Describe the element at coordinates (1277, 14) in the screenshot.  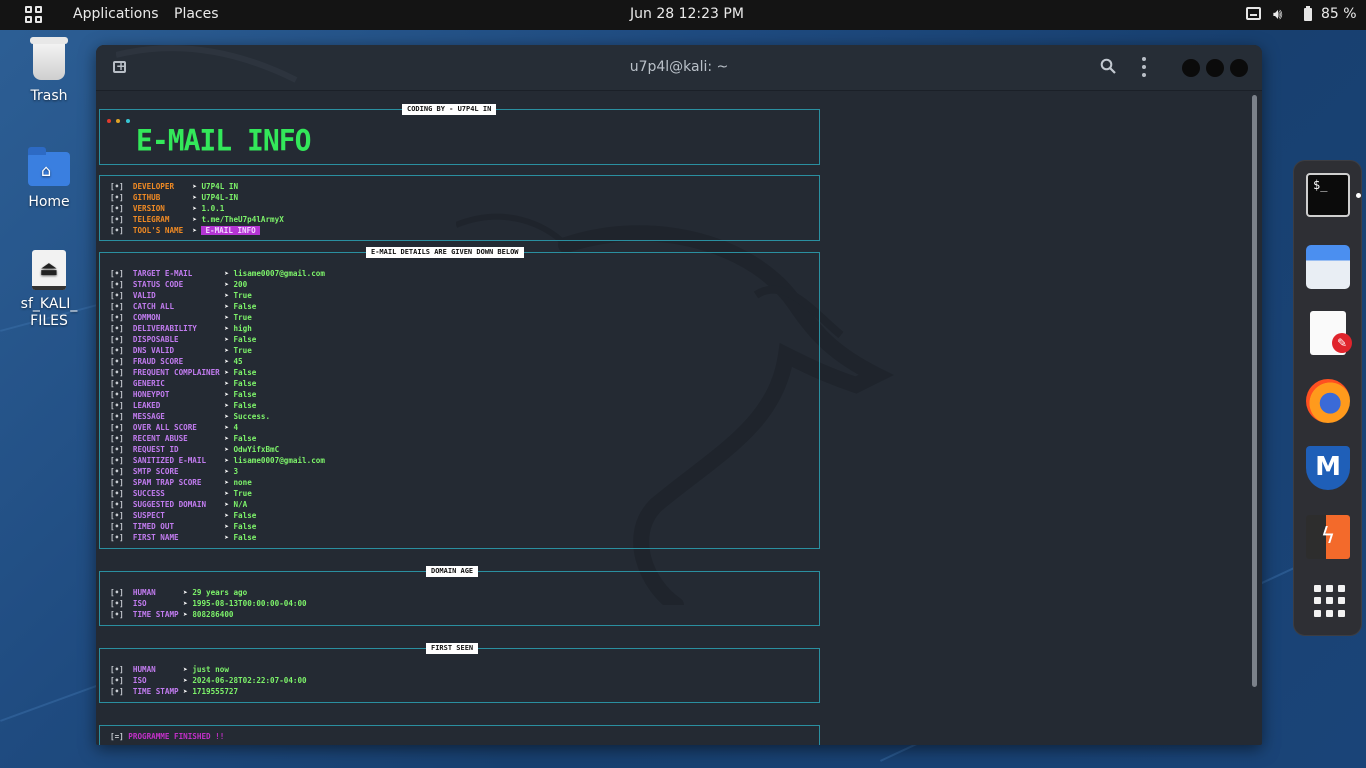
I see `volume-icon: 🔊︎` at that location.